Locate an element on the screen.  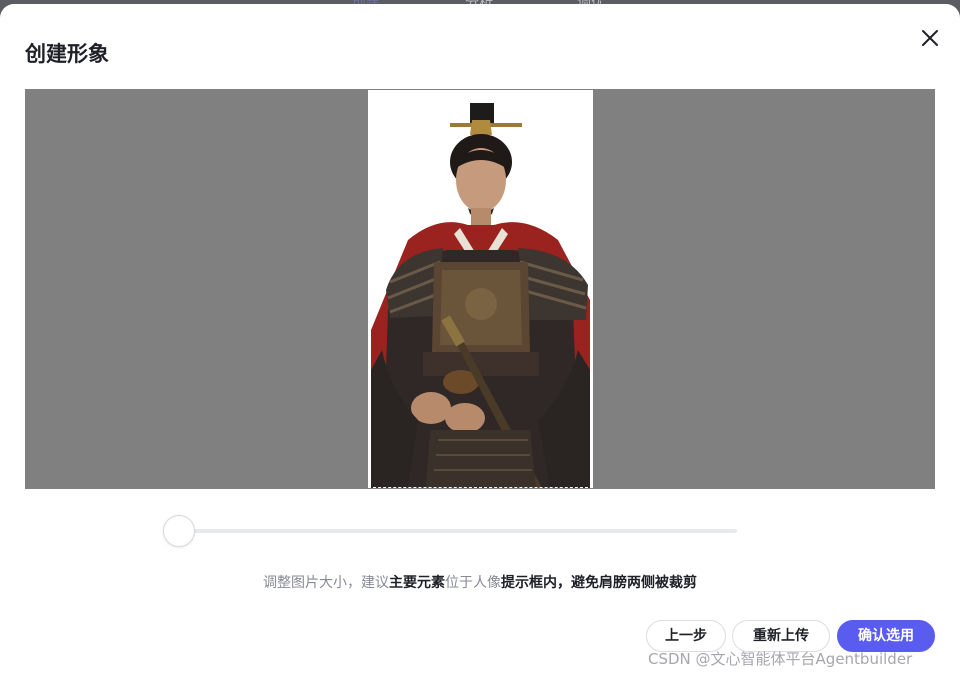
crop-hint-emphasis: 提示框内，避免肩膀两侧被裁剪 is located at coordinates (599, 583).